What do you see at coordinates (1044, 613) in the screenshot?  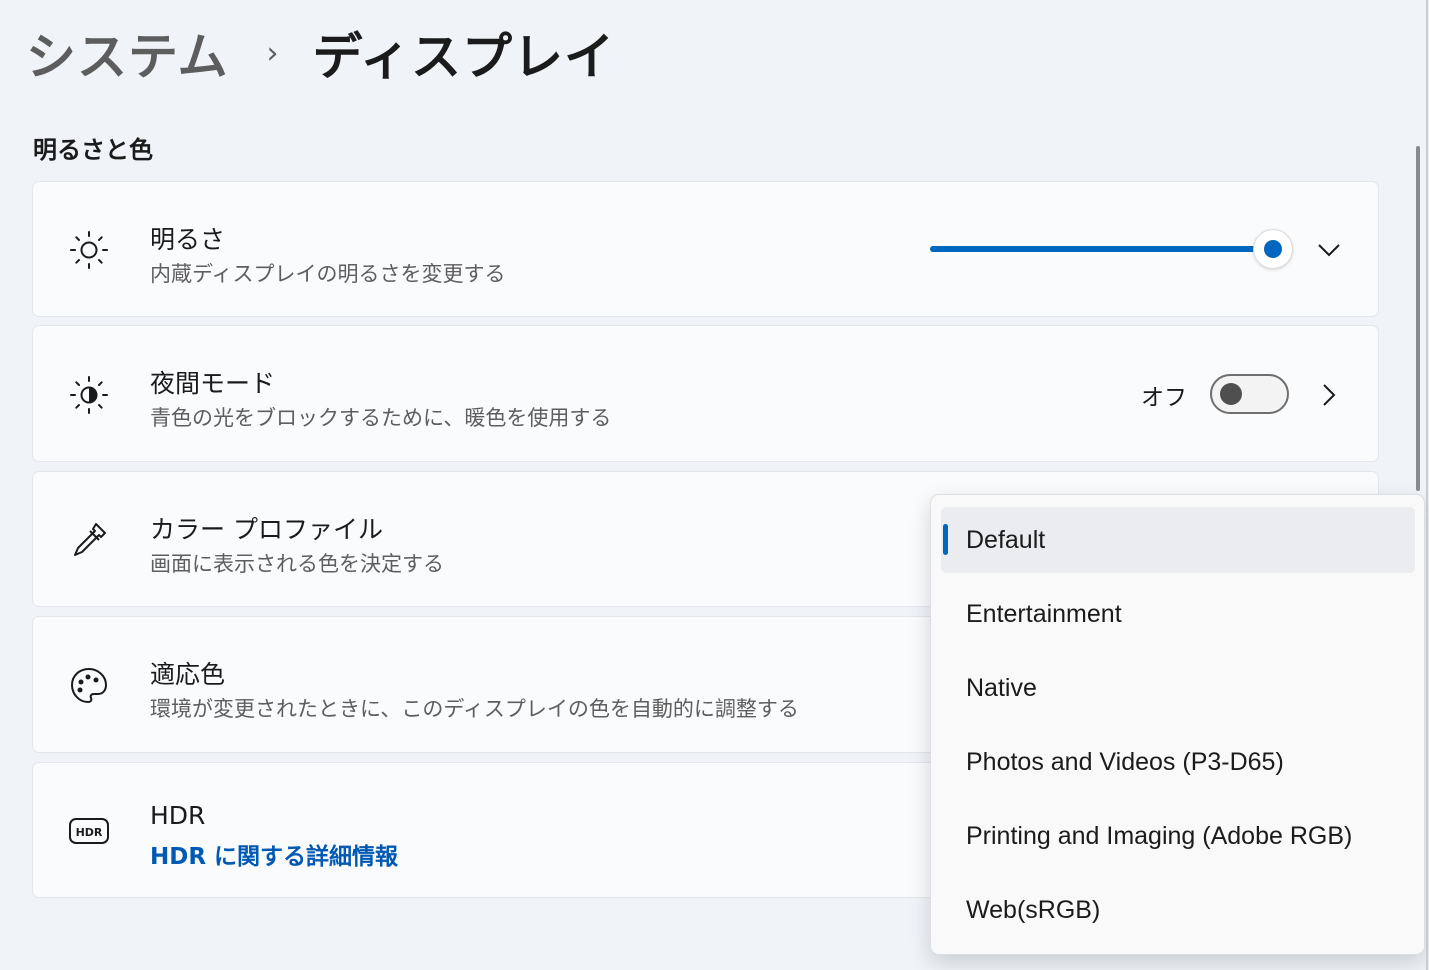 I see `option-label: Entertainment` at bounding box center [1044, 613].